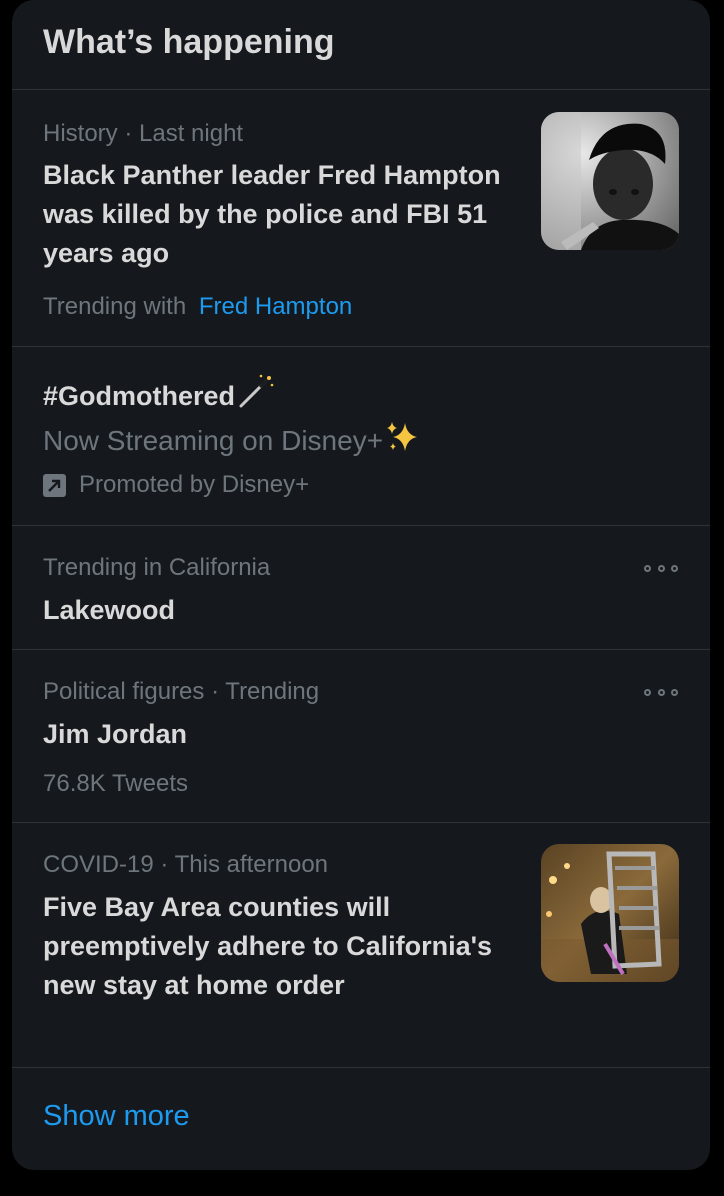  What do you see at coordinates (189, 42) in the screenshot?
I see `panel-title: What’s happening` at bounding box center [189, 42].